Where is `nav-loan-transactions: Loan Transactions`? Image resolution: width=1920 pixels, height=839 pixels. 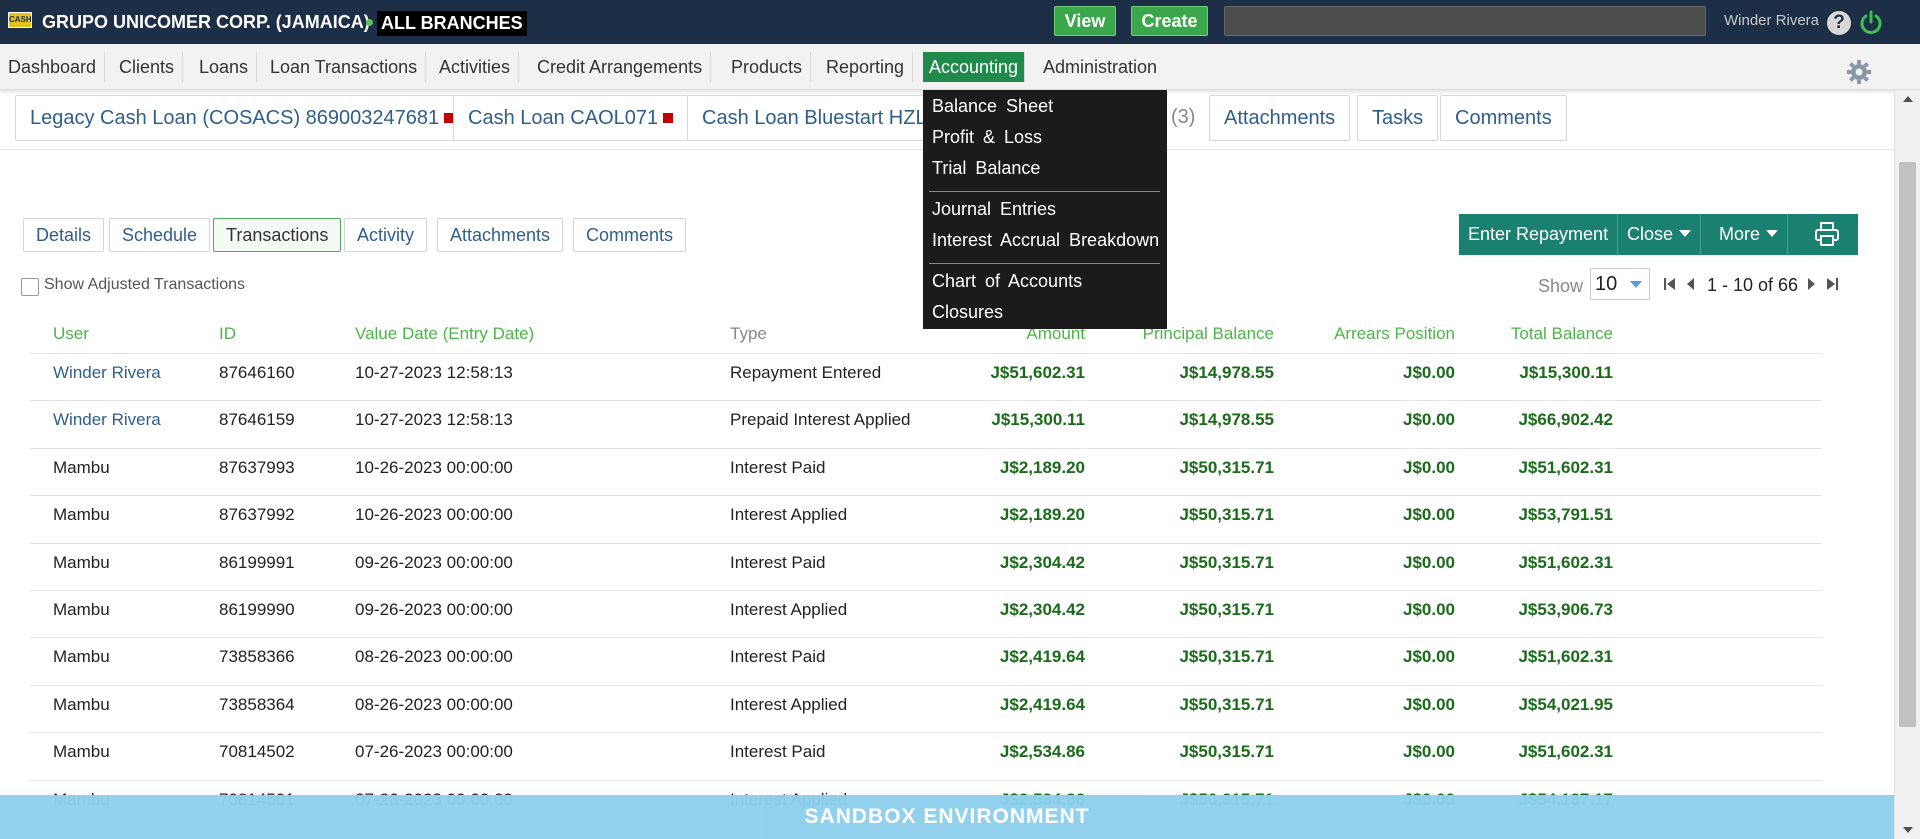
nav-loan-transactions: Loan Transactions is located at coordinates (344, 67).